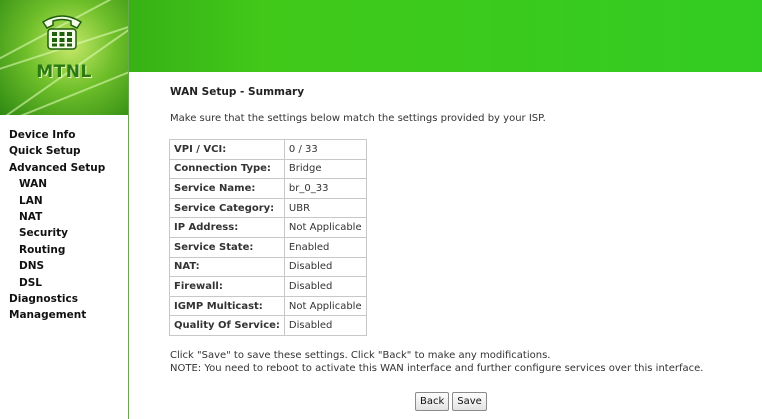 This screenshot has height=419, width=762. What do you see at coordinates (57, 266) in the screenshot?
I see `sidebar-item-dns: DNS` at bounding box center [57, 266].